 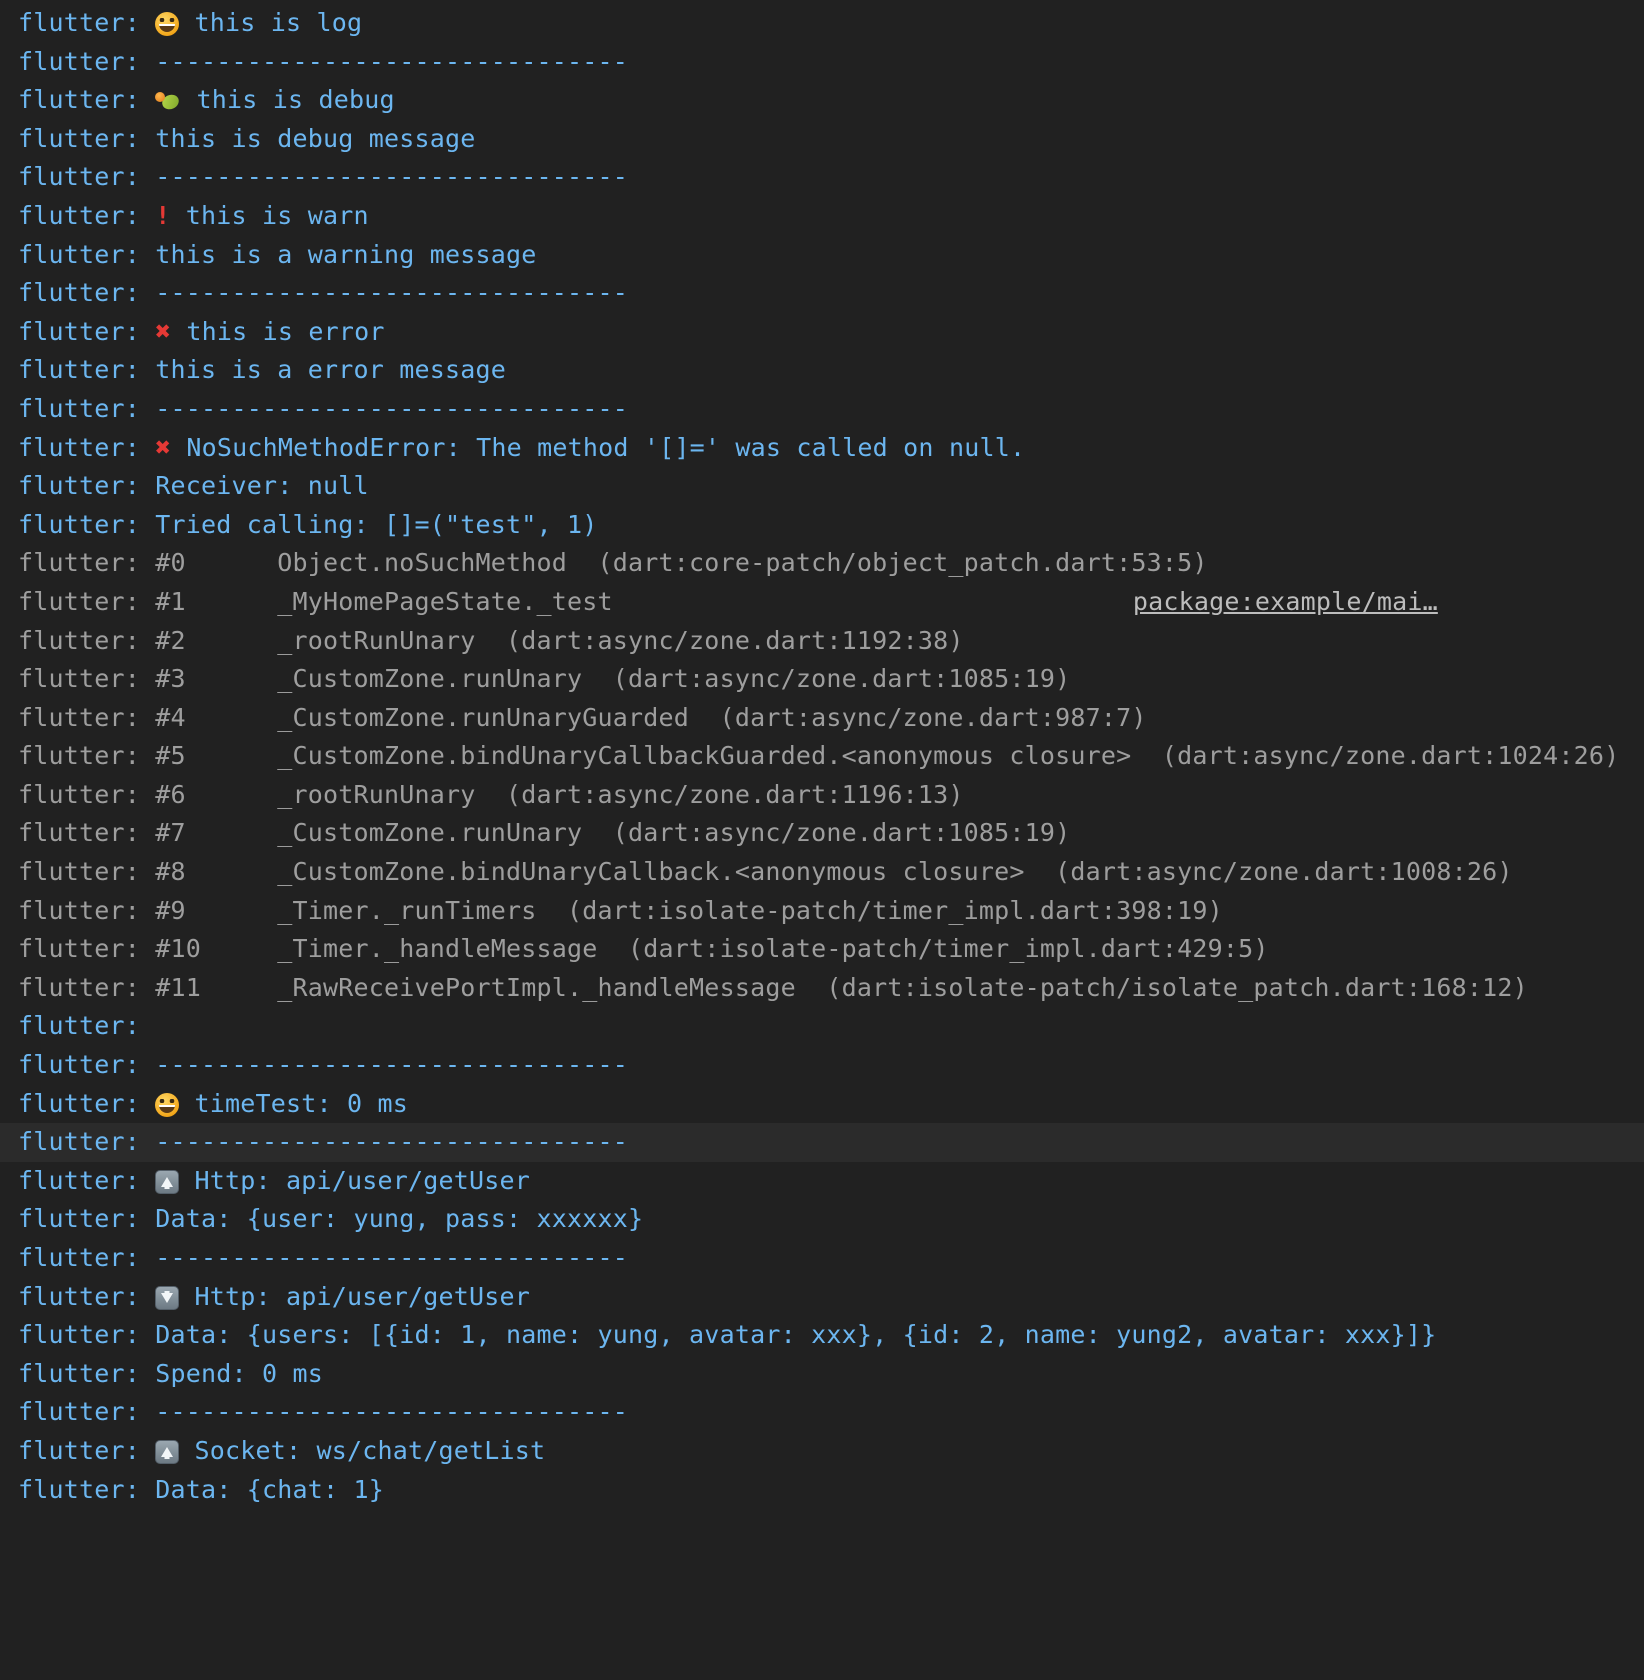 What do you see at coordinates (822, 1451) in the screenshot?
I see `console-line: flutter: Socket: ws/chat/getList` at bounding box center [822, 1451].